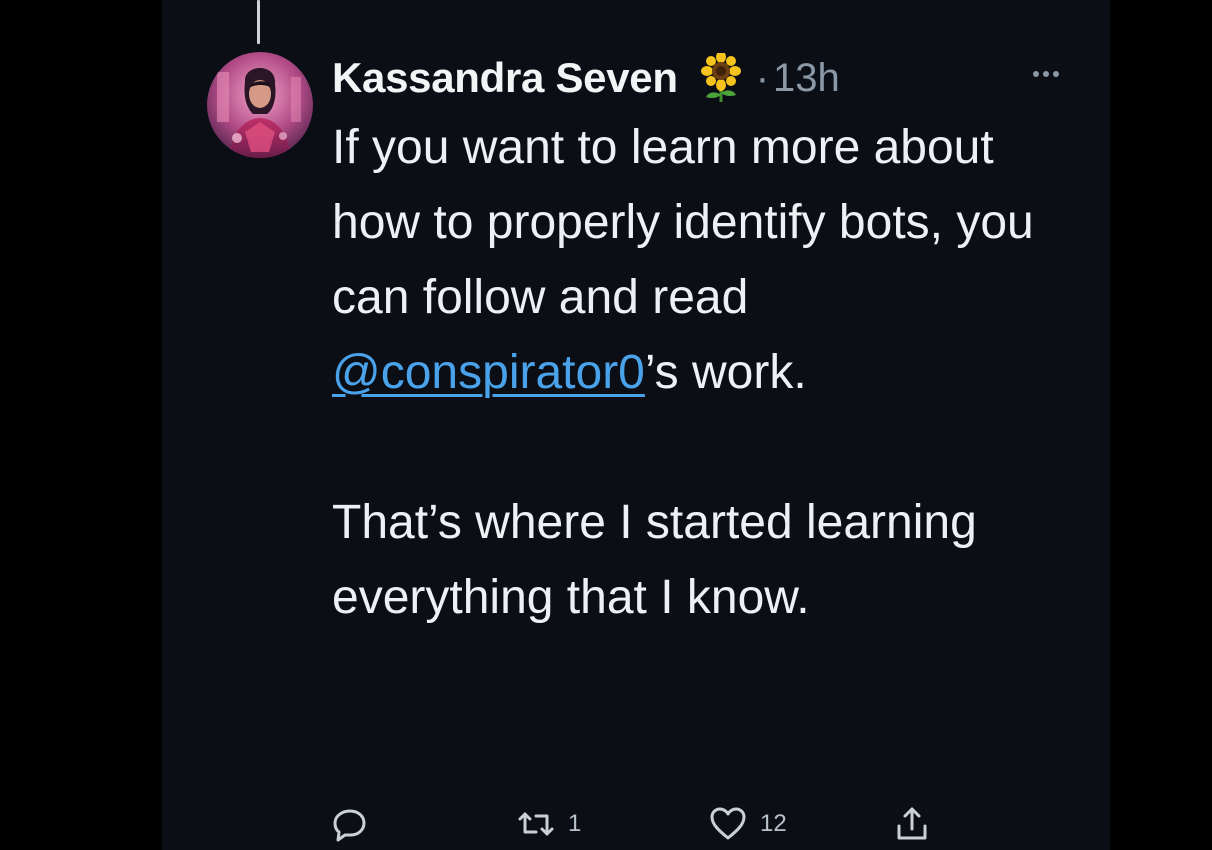 Image resolution: width=1212 pixels, height=850 pixels. I want to click on retweet-button: 1, so click(548, 824).